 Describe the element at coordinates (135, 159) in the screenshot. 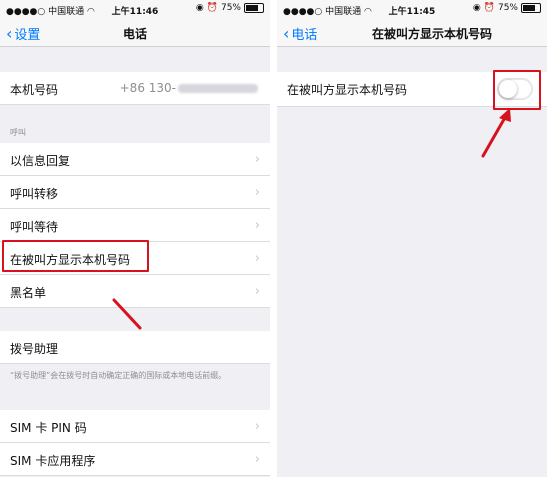

I see `list-item-reply-with-message: 以信息回复 ›` at that location.